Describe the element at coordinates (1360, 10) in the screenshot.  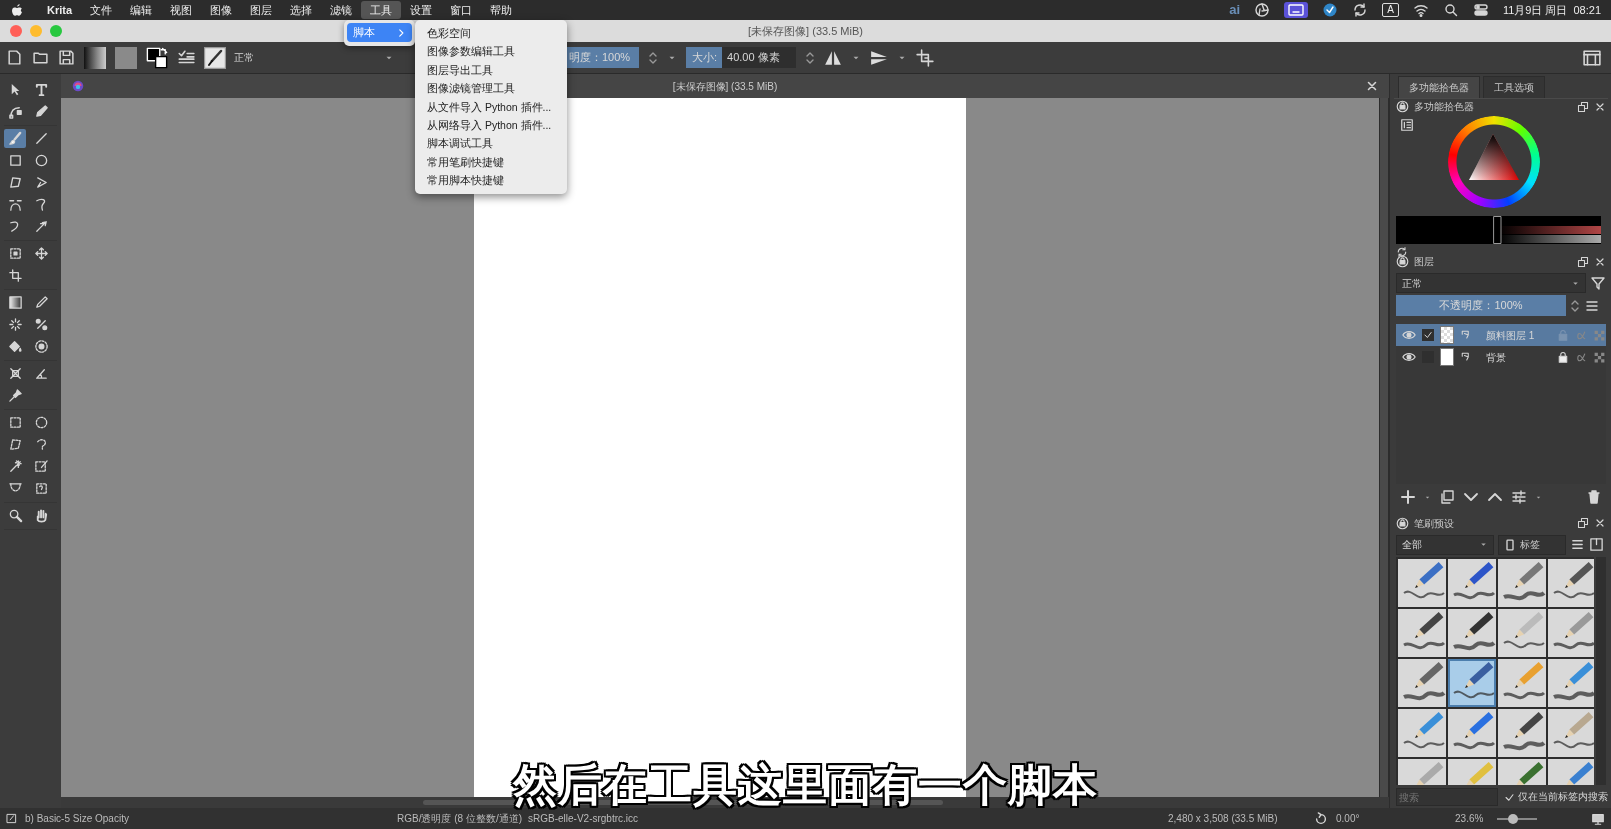
I see `sync-icon` at that location.